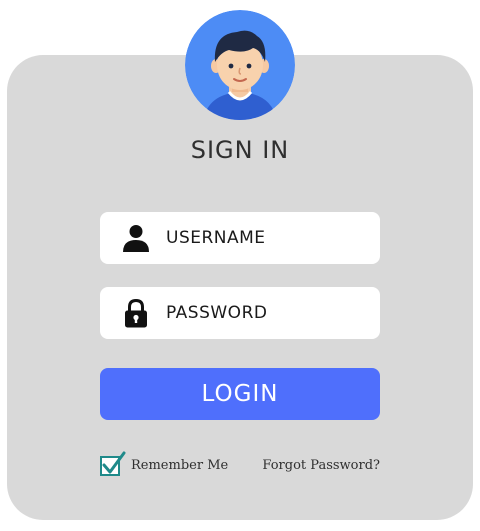 The image size is (480, 531). I want to click on user-icon, so click(136, 238).